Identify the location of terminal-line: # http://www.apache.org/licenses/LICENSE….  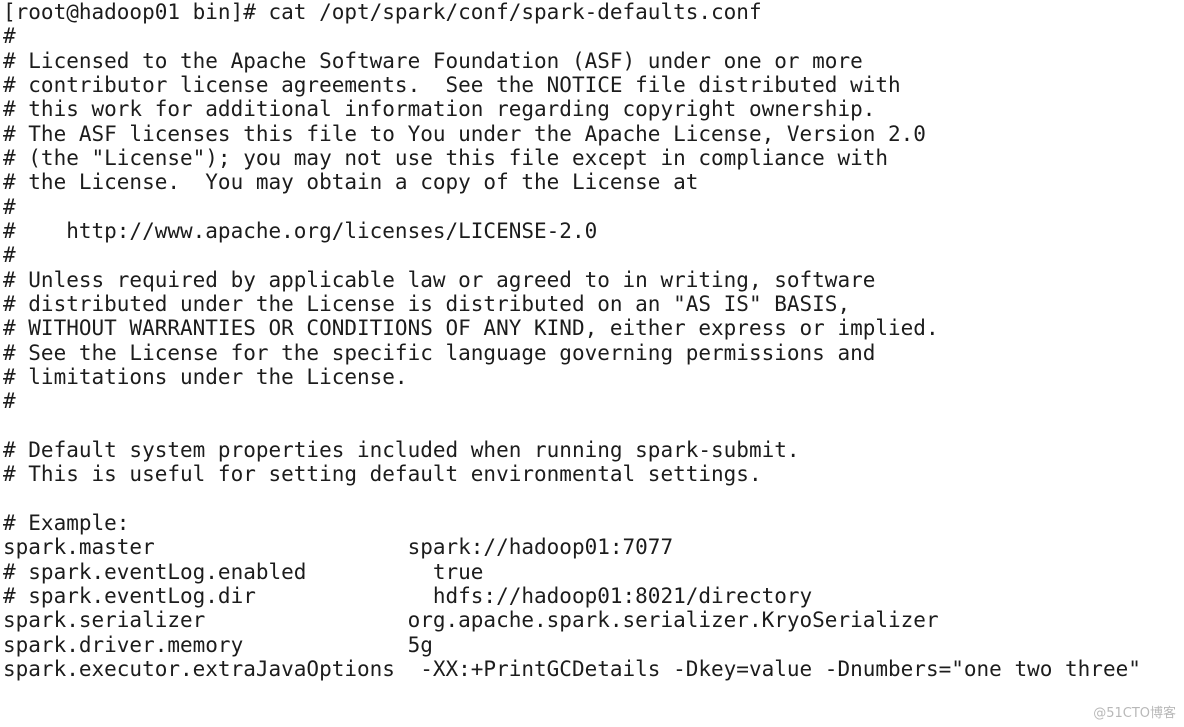
(300, 230).